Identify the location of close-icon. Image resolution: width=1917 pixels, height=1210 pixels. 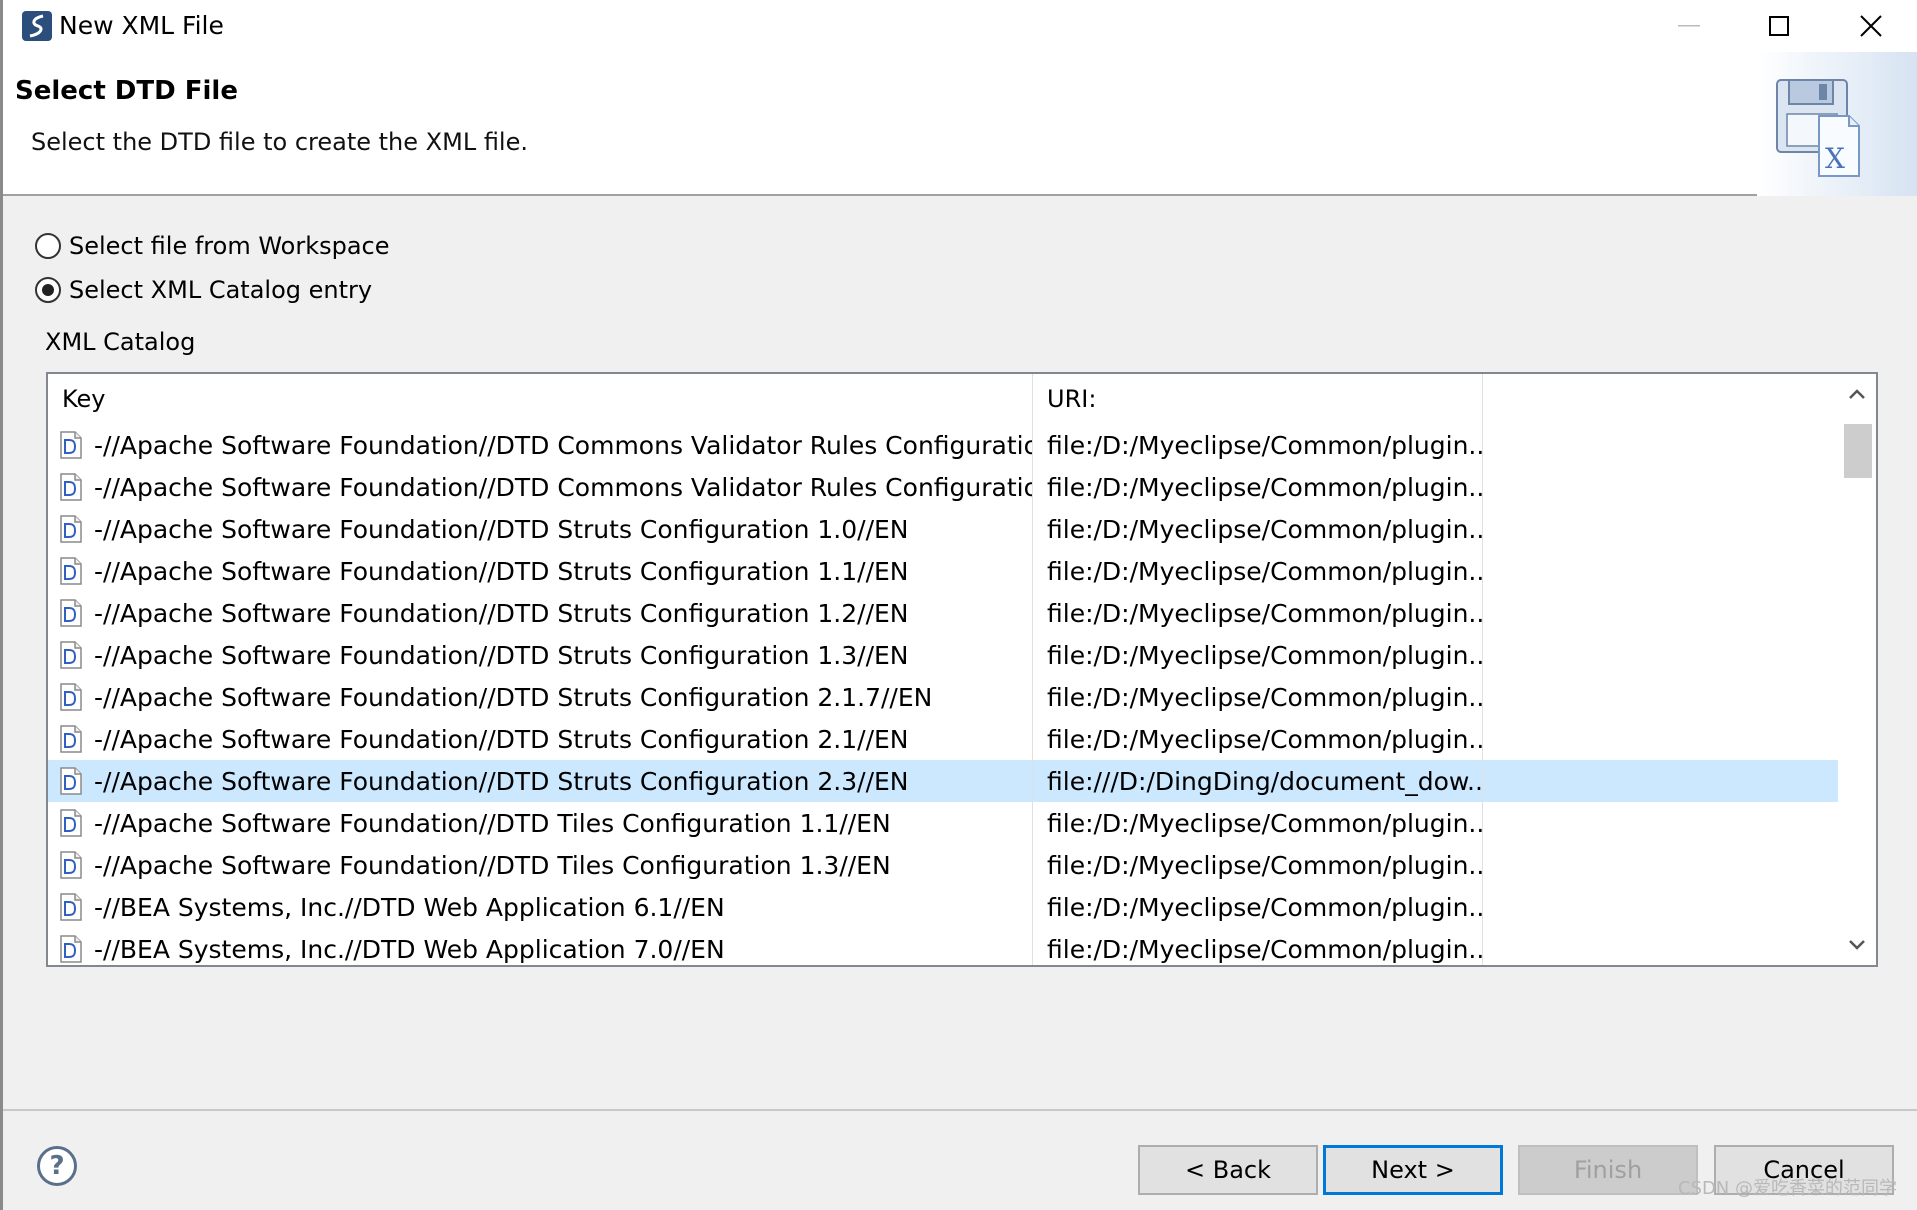
(1871, 26).